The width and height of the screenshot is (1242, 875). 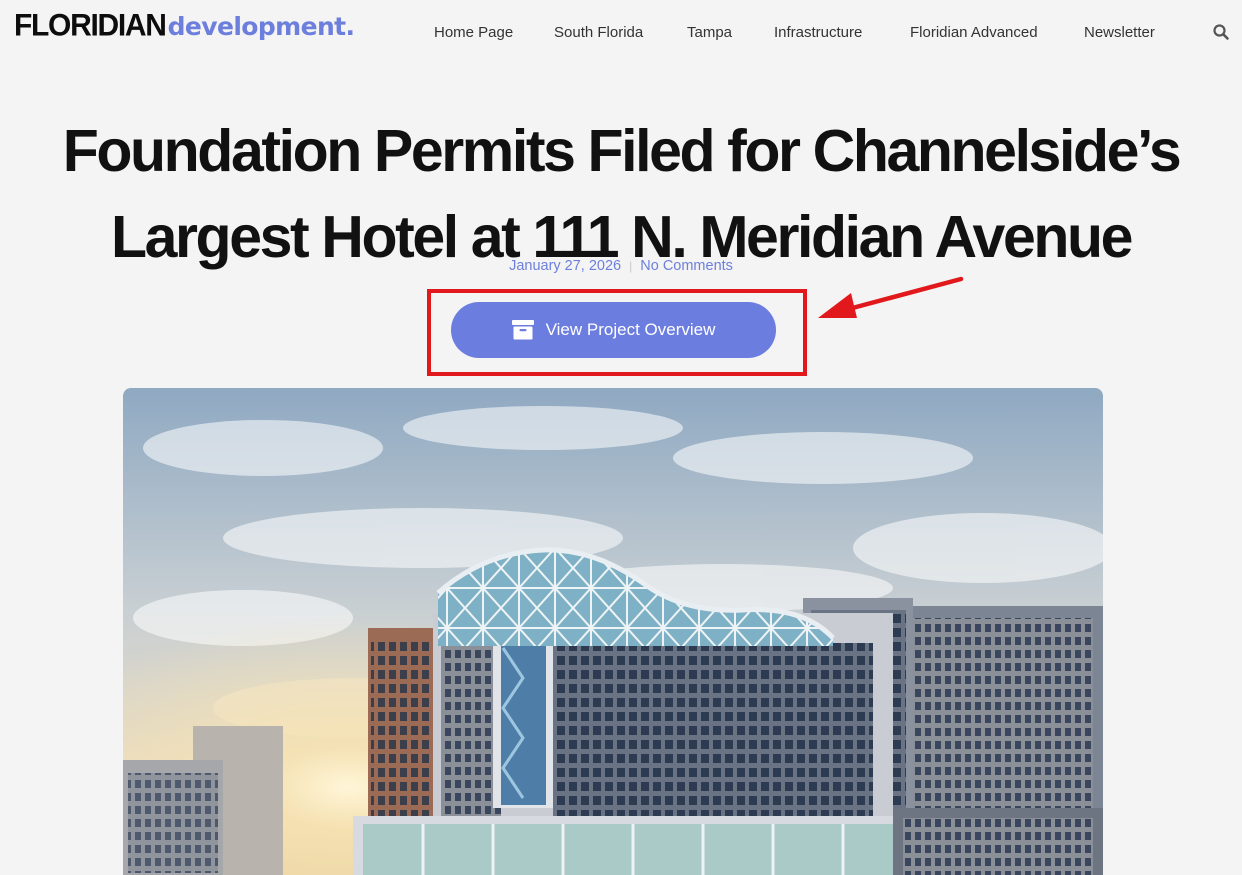 I want to click on nav-item-tampa: Tampa, so click(x=709, y=32).